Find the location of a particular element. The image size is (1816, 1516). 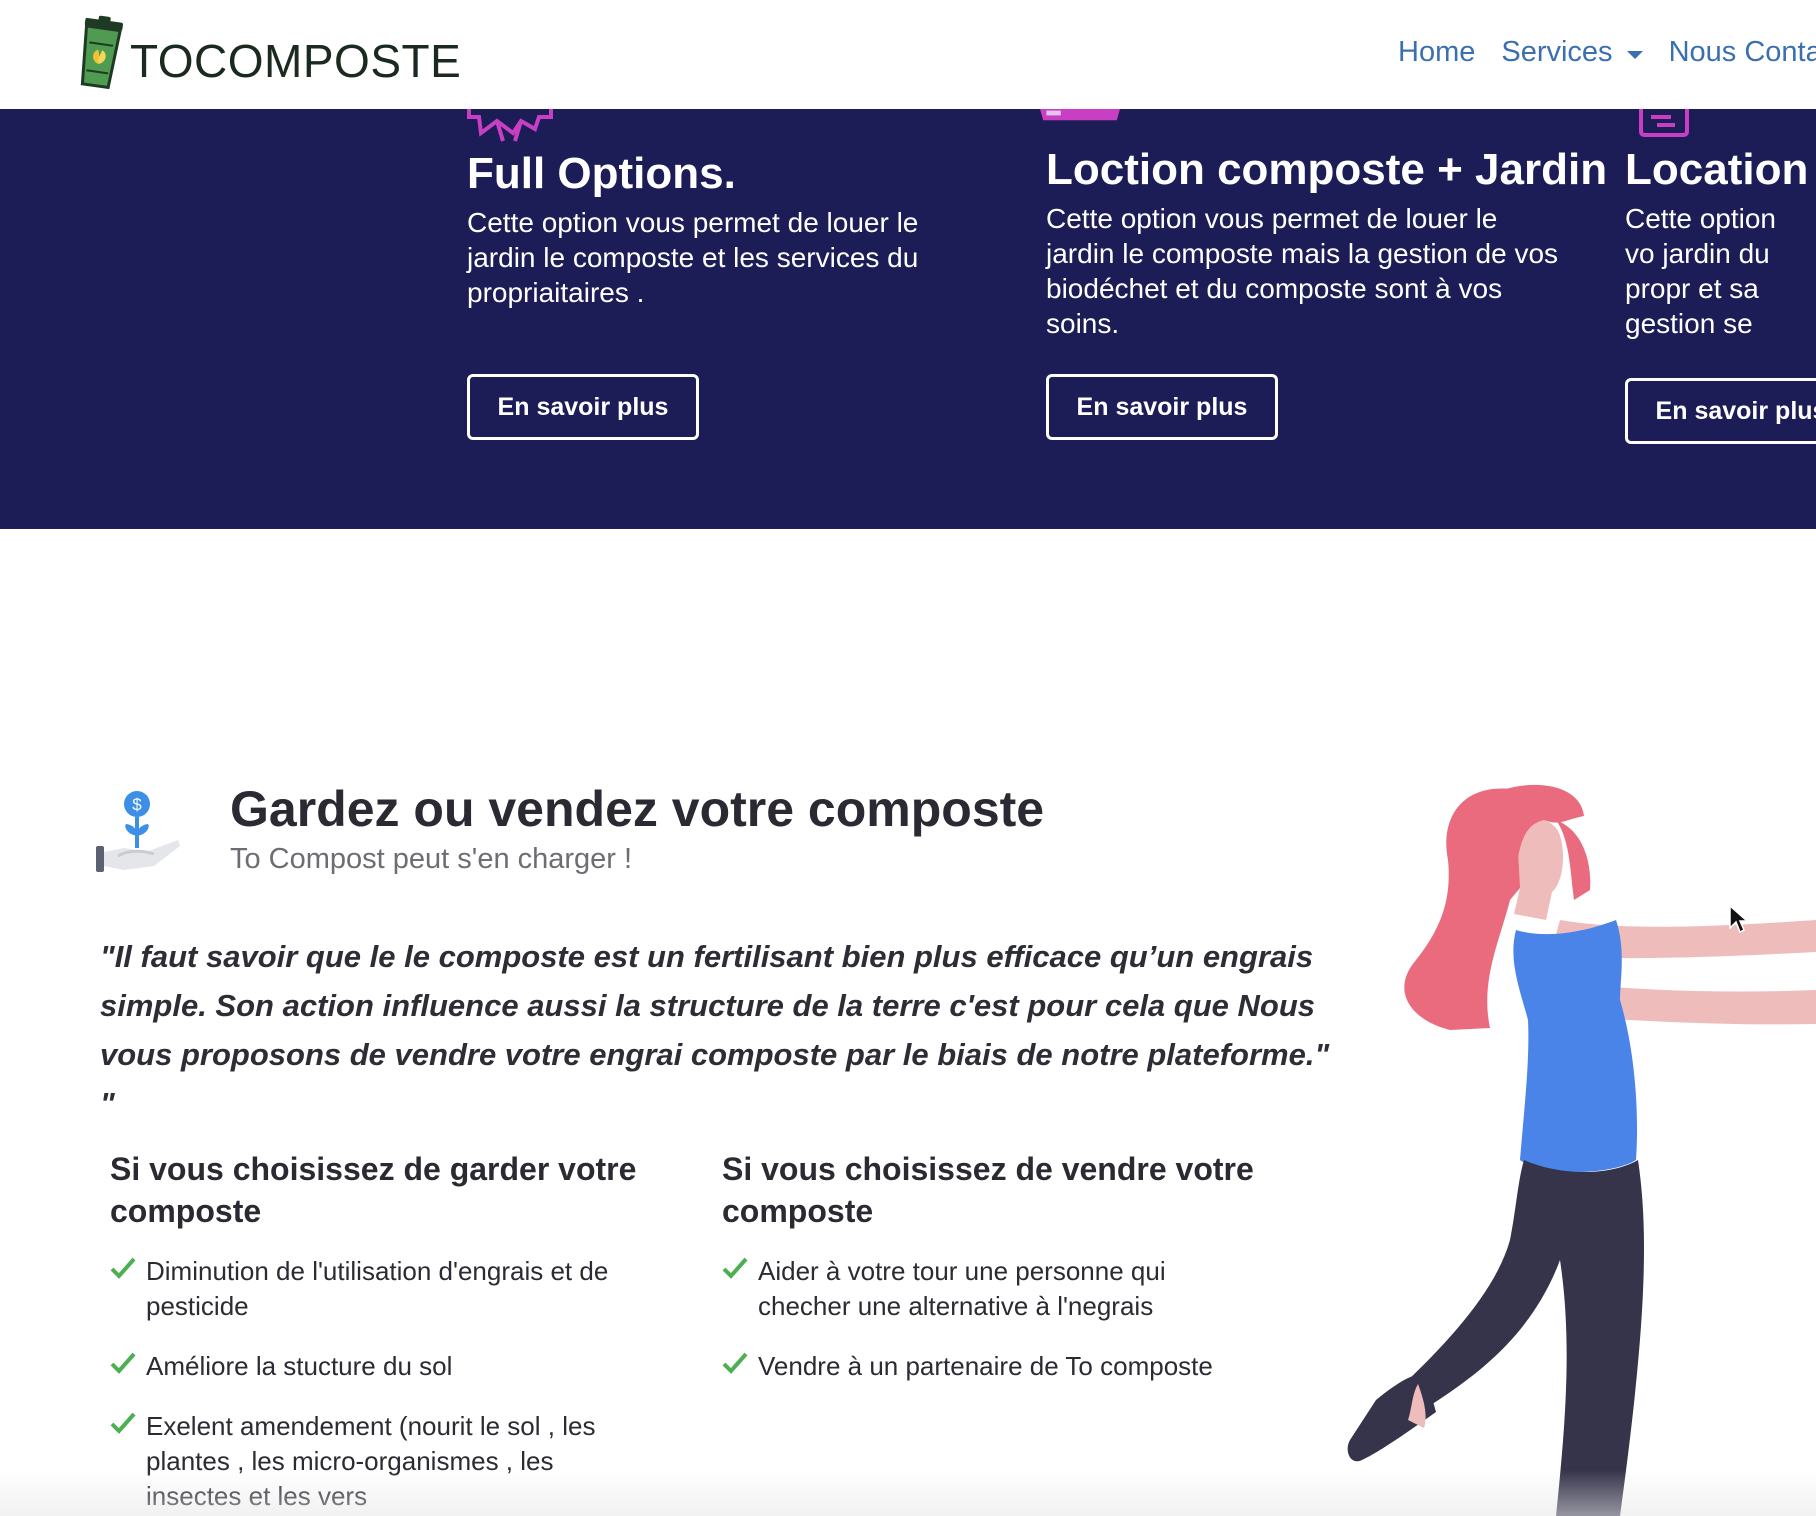

nav-contact-link: Nous Conta is located at coordinates (1742, 52).